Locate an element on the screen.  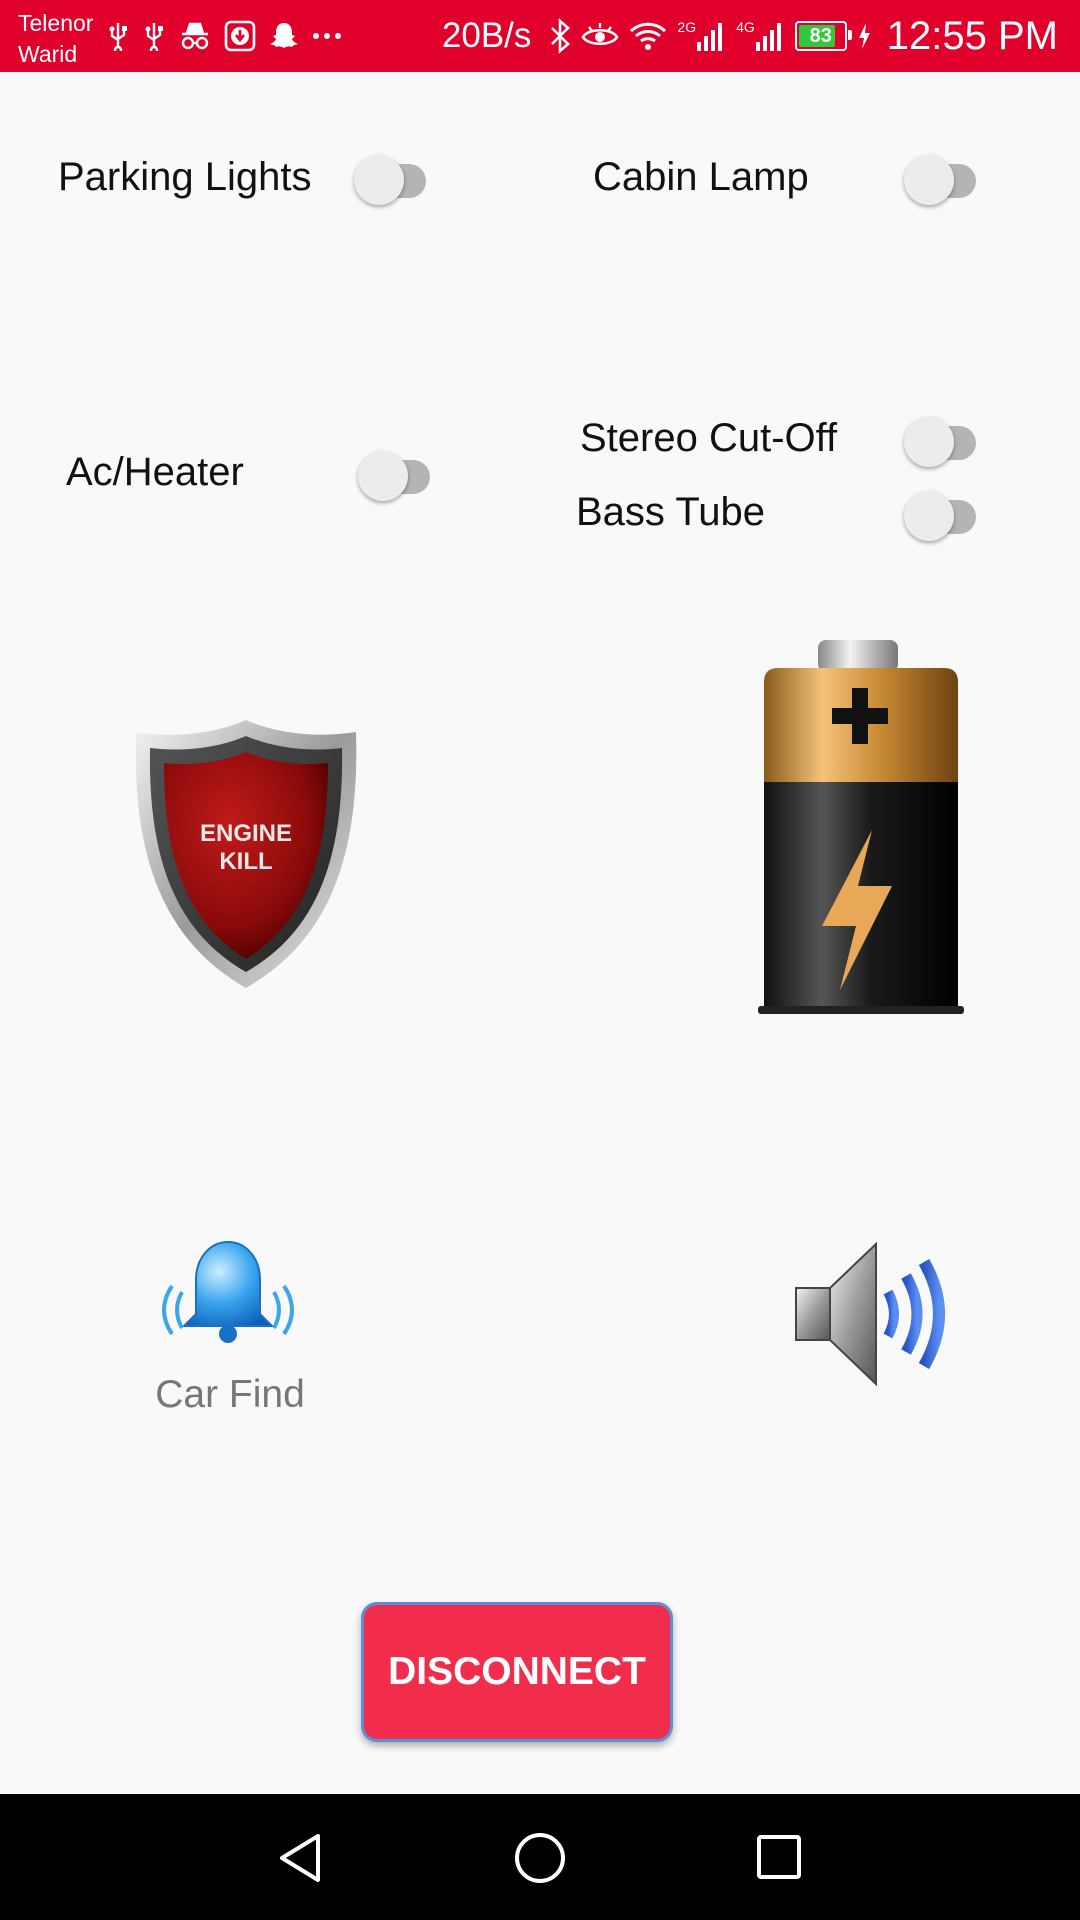
battery-icon: 83 is located at coordinates (823, 36).